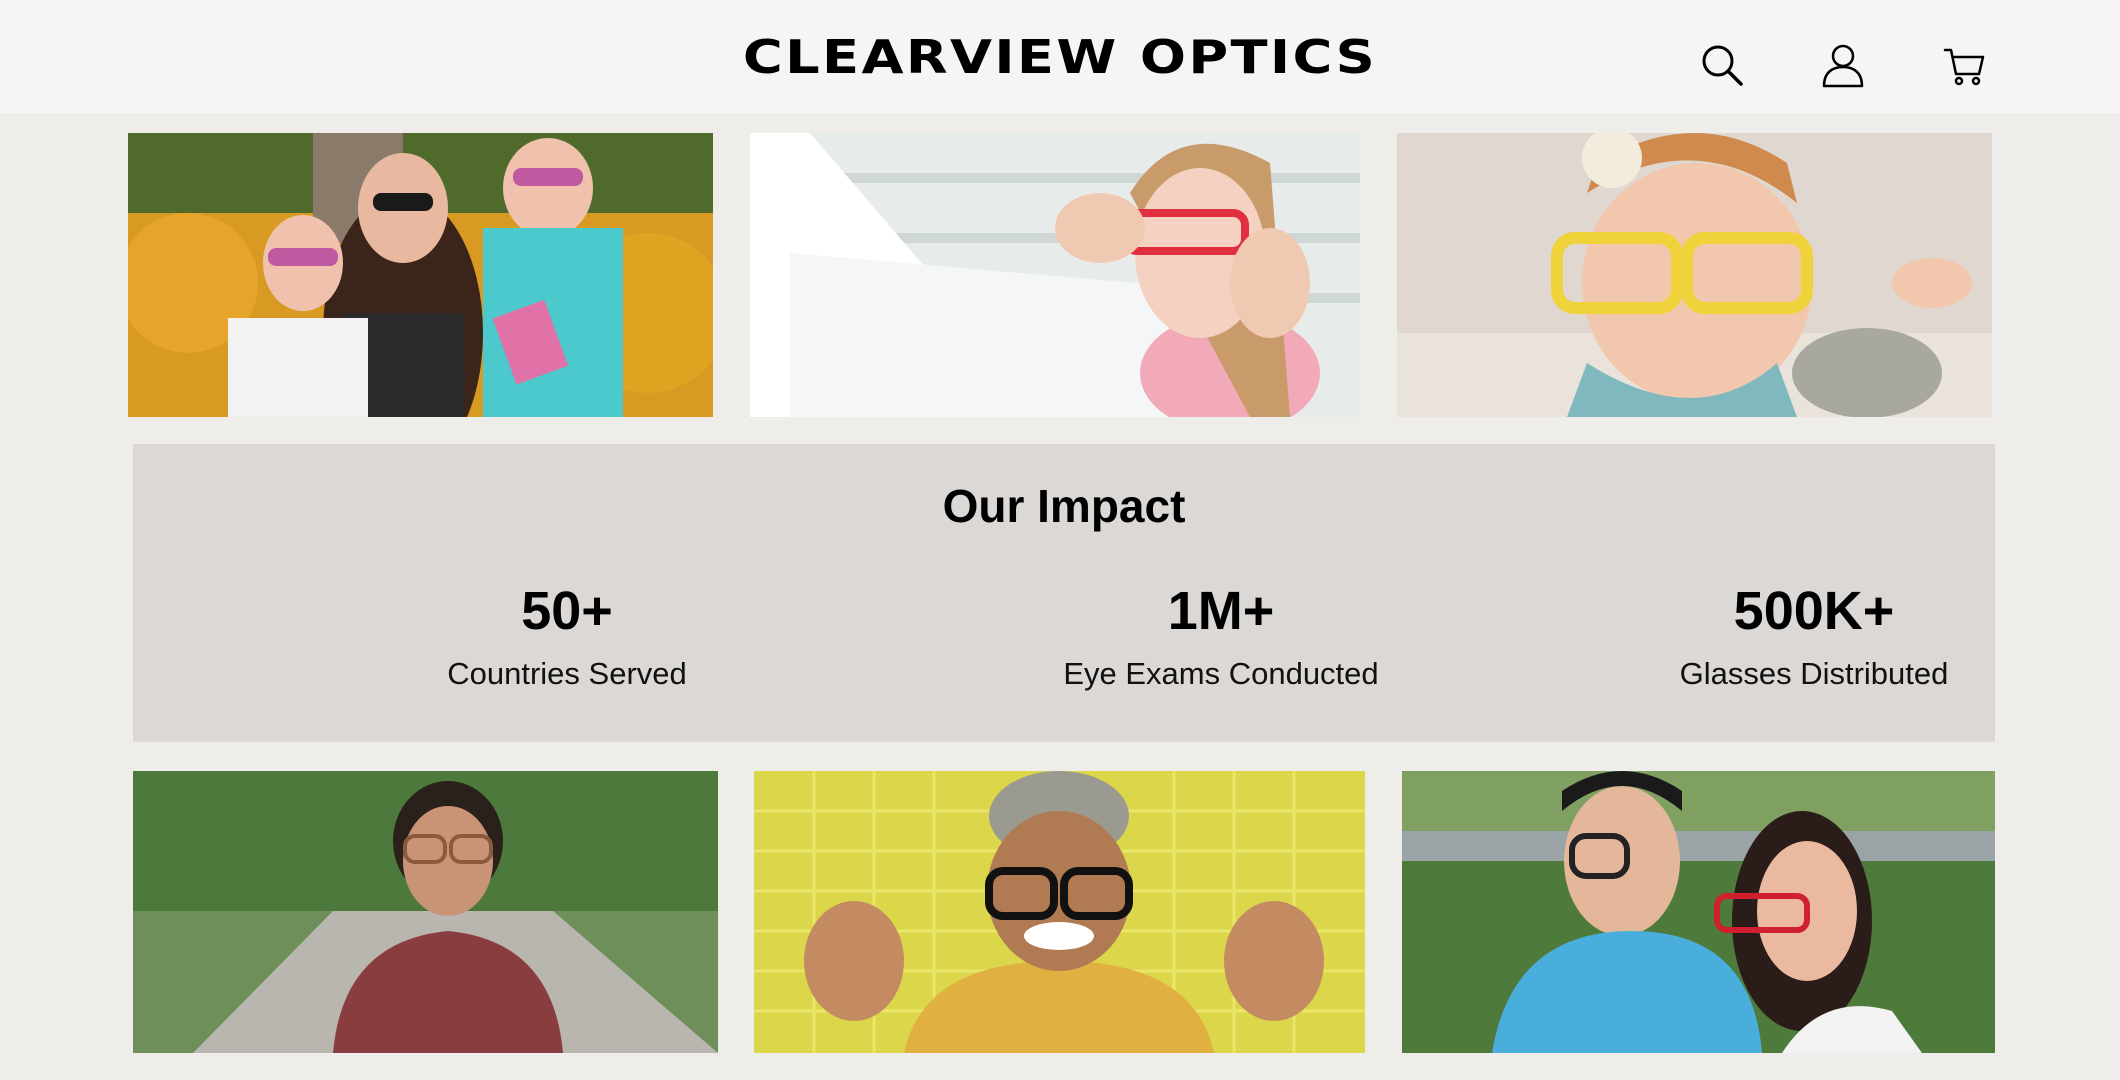  Describe the element at coordinates (1814, 611) in the screenshot. I see `stat-value: 500K+` at that location.